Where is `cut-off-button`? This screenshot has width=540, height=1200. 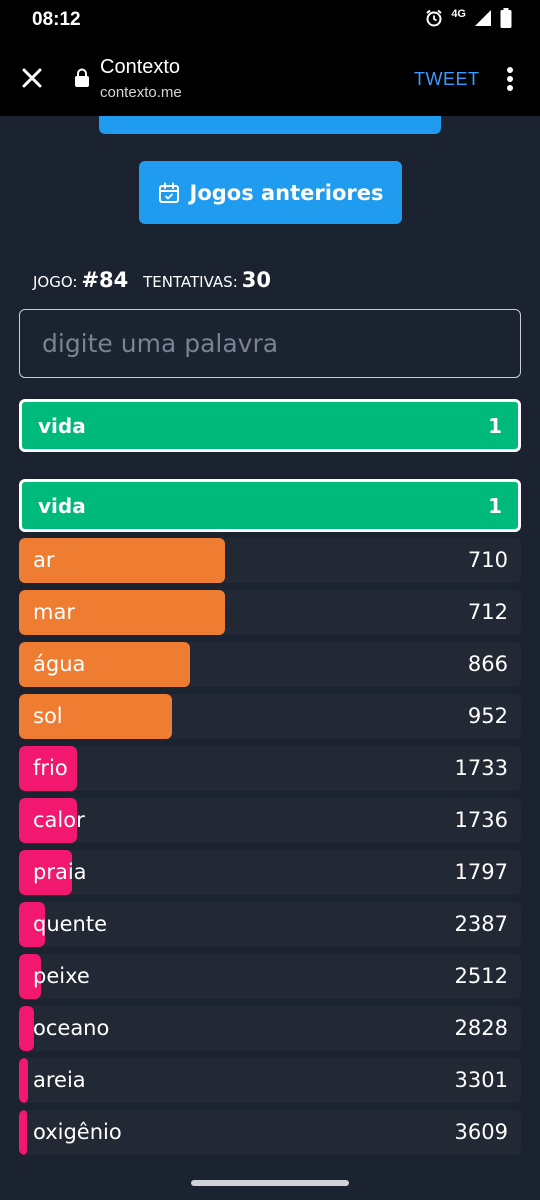 cut-off-button is located at coordinates (270, 125).